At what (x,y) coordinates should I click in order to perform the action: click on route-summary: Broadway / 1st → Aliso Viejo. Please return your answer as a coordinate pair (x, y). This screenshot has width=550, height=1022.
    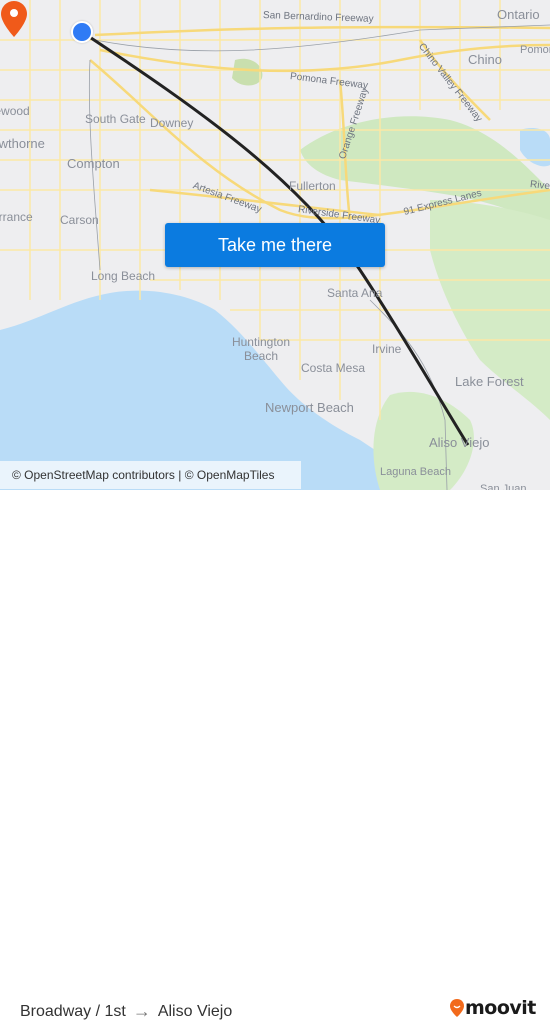
    Looking at the image, I should click on (126, 1011).